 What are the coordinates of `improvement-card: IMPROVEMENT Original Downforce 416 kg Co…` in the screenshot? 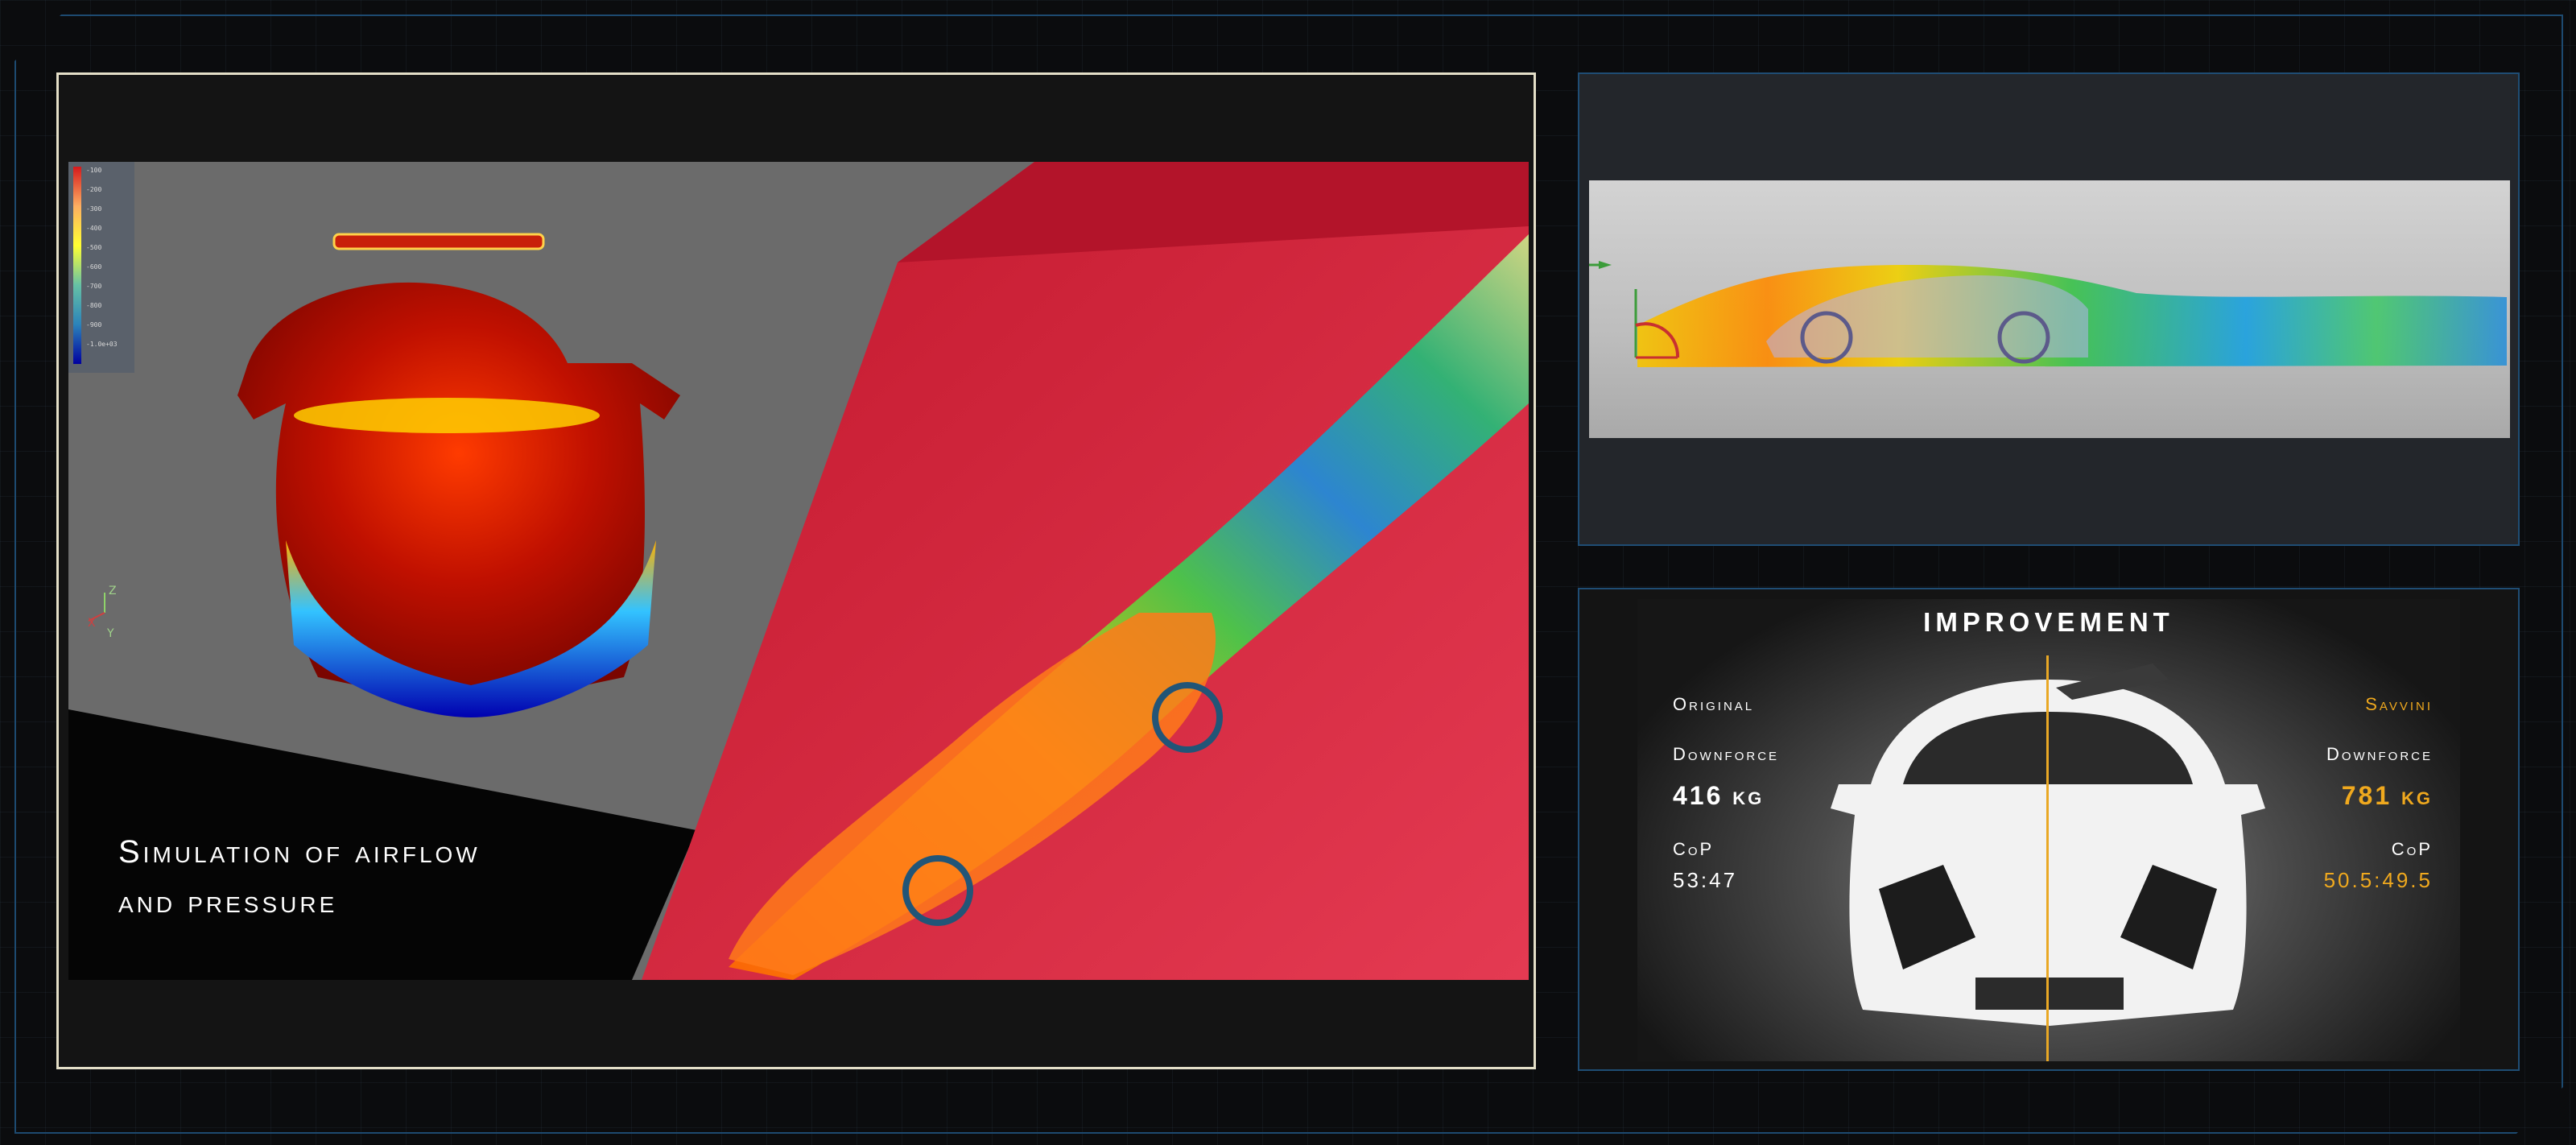 It's located at (2048, 830).